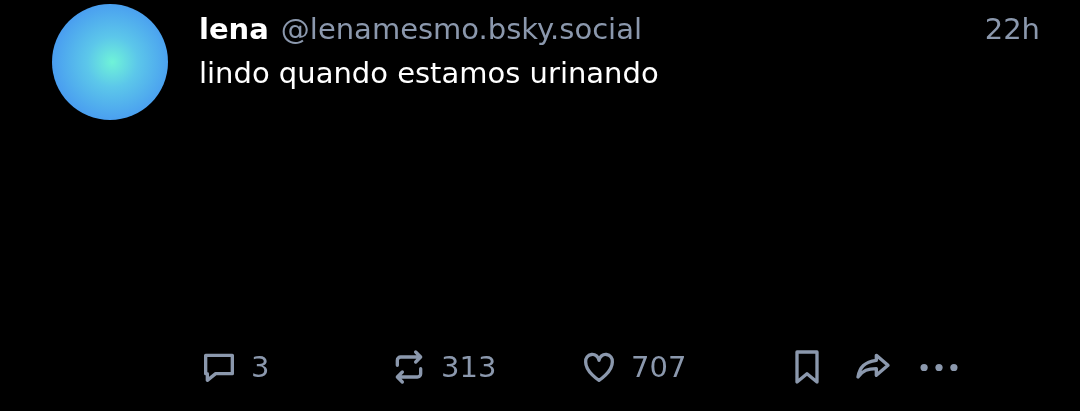  Describe the element at coordinates (429, 73) in the screenshot. I see `post-text: lindo quando estamos urinando` at that location.